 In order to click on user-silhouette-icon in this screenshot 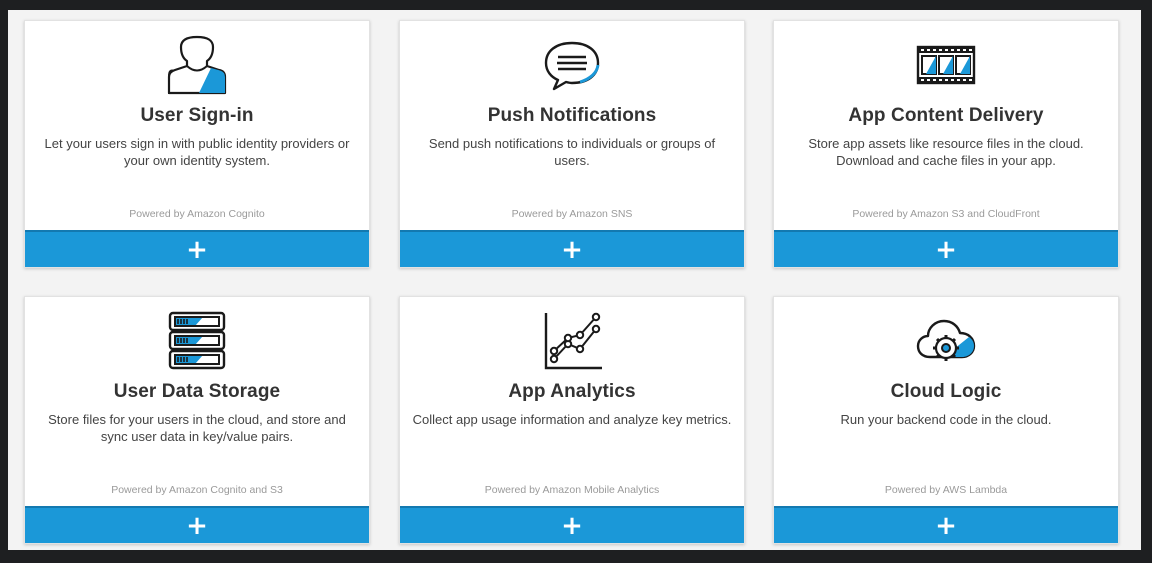, I will do `click(197, 65)`.